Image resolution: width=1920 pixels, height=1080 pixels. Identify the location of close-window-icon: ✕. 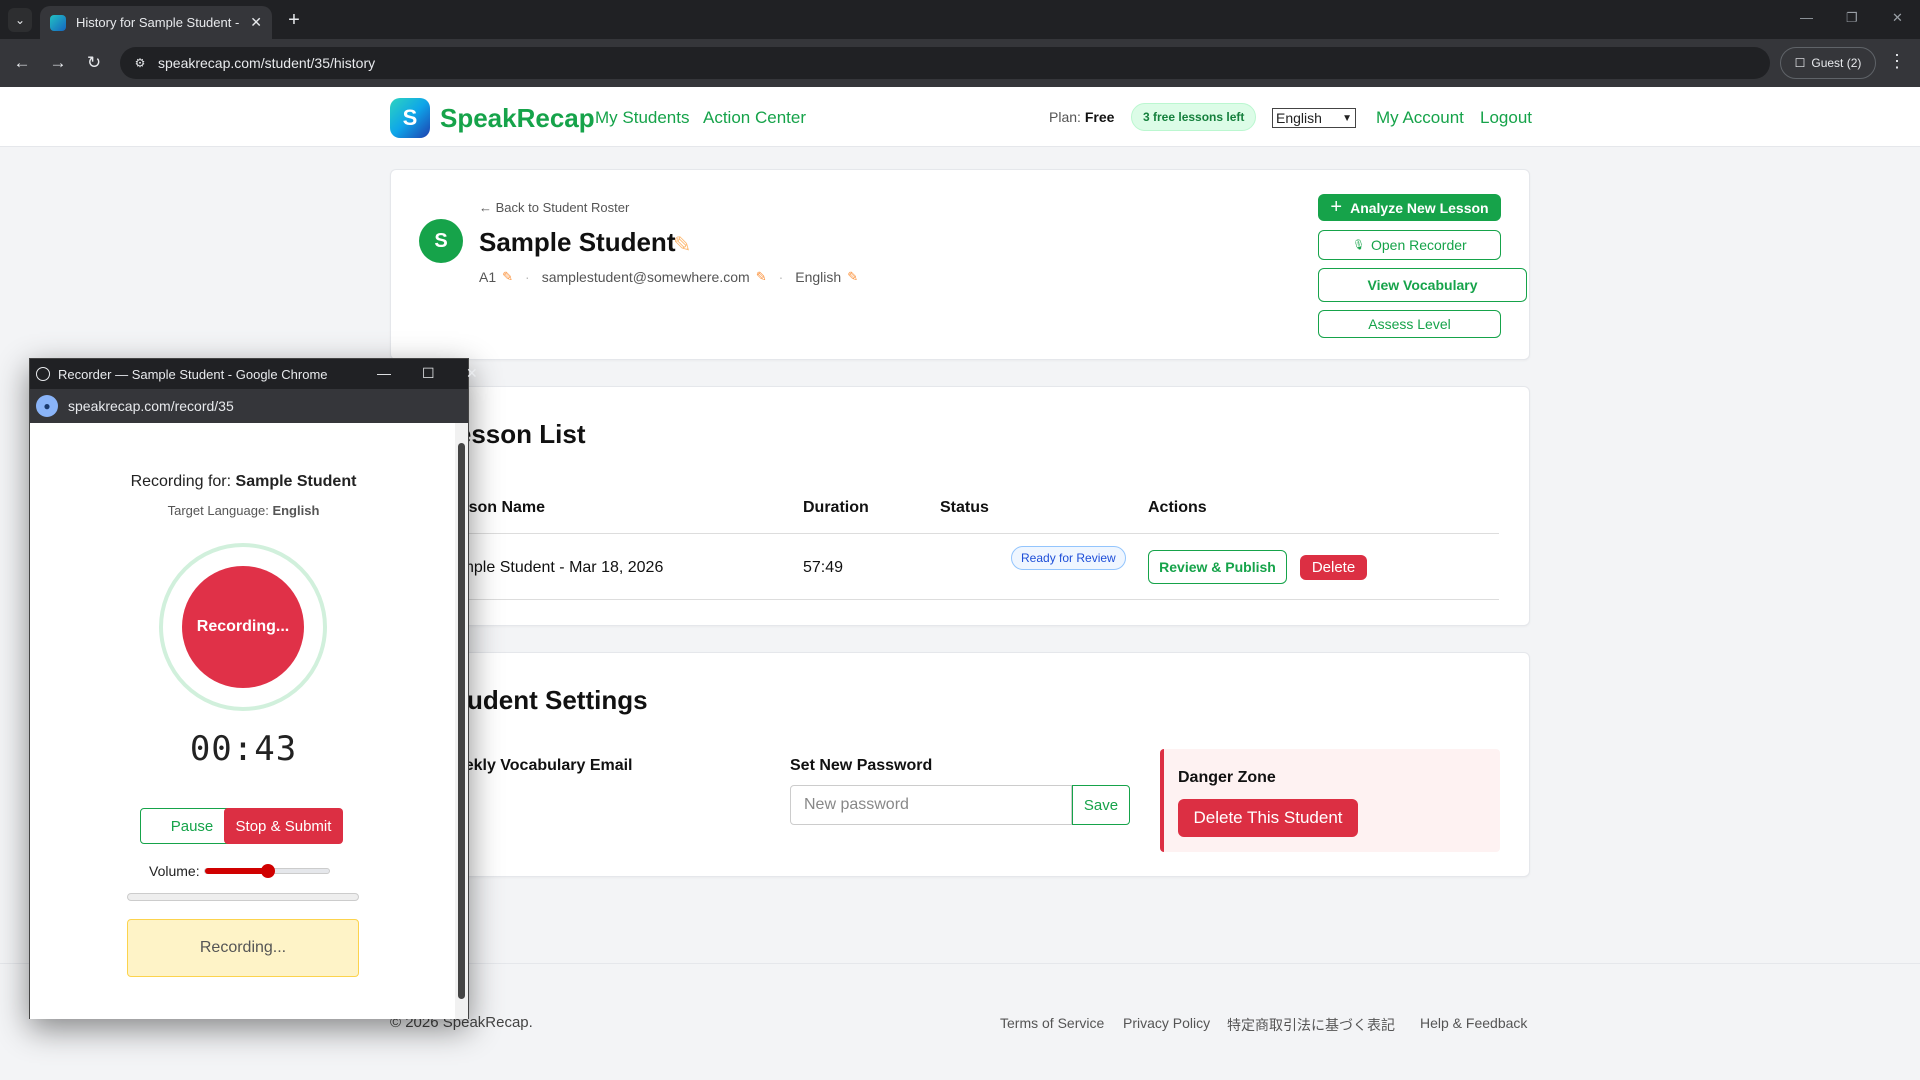
(1897, 18).